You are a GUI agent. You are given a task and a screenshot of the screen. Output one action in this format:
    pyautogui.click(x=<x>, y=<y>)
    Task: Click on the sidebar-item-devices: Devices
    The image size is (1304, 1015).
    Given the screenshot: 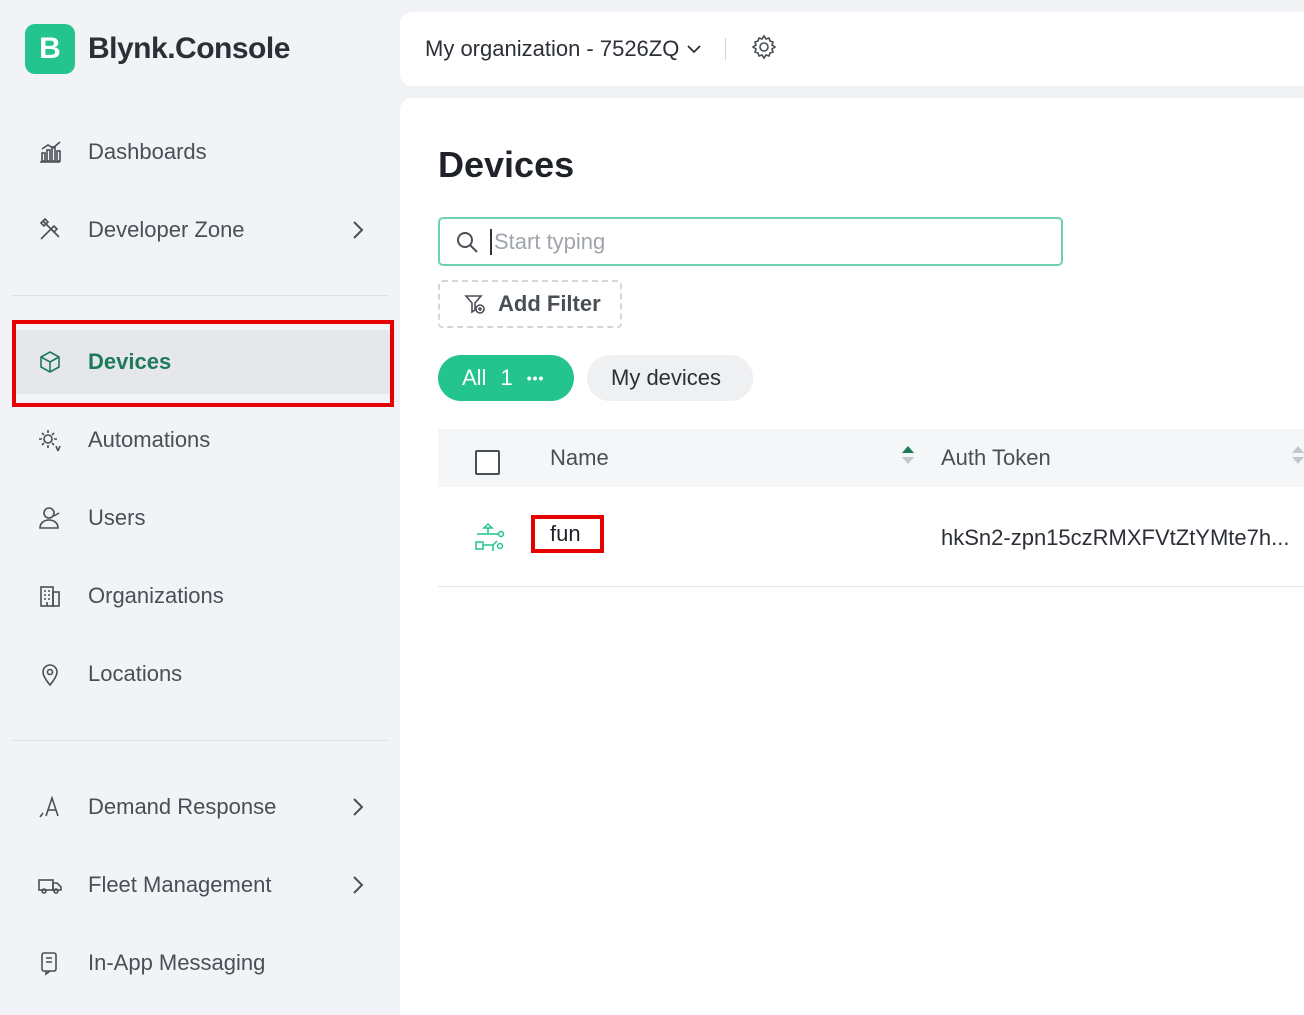 What is the action you would take?
    pyautogui.click(x=202, y=362)
    